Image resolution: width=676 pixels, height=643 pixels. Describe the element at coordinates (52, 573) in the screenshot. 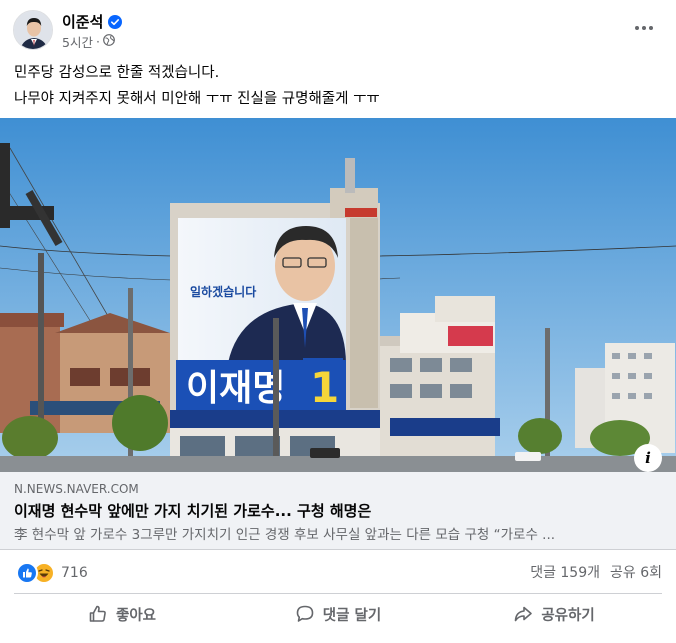

I see `reactions-summary: 716` at that location.